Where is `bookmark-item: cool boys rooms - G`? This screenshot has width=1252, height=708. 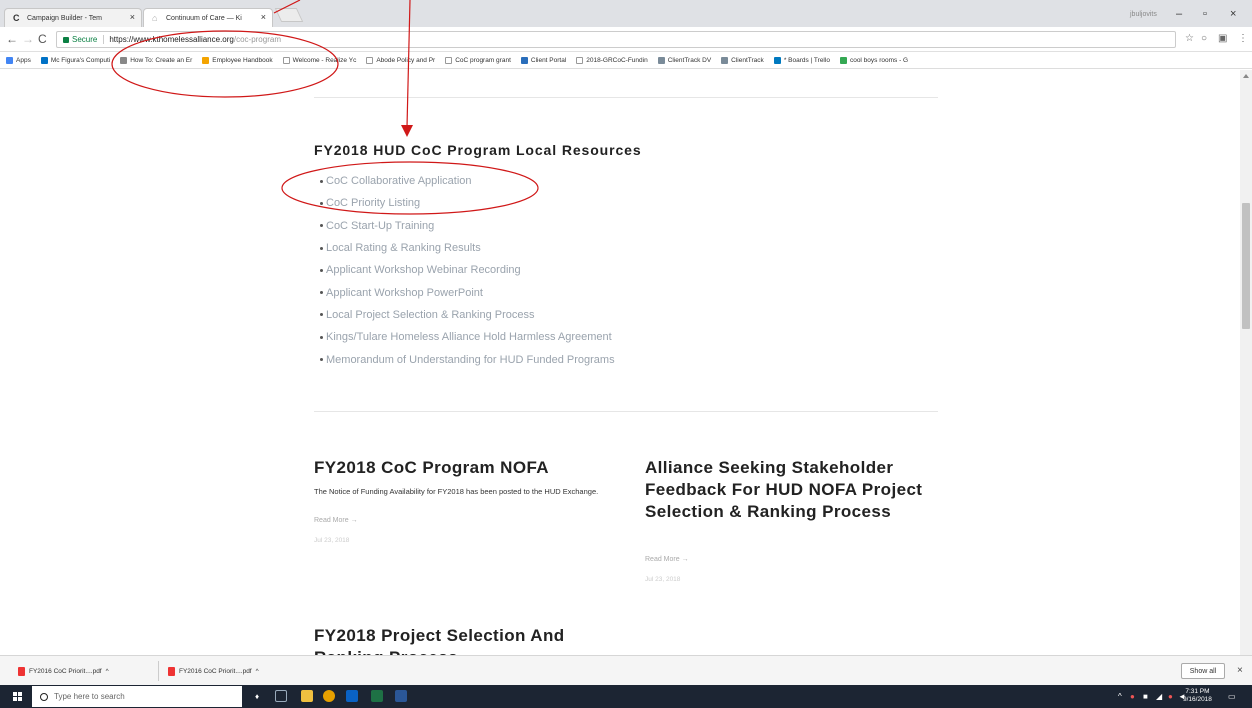 bookmark-item: cool boys rooms - G is located at coordinates (873, 60).